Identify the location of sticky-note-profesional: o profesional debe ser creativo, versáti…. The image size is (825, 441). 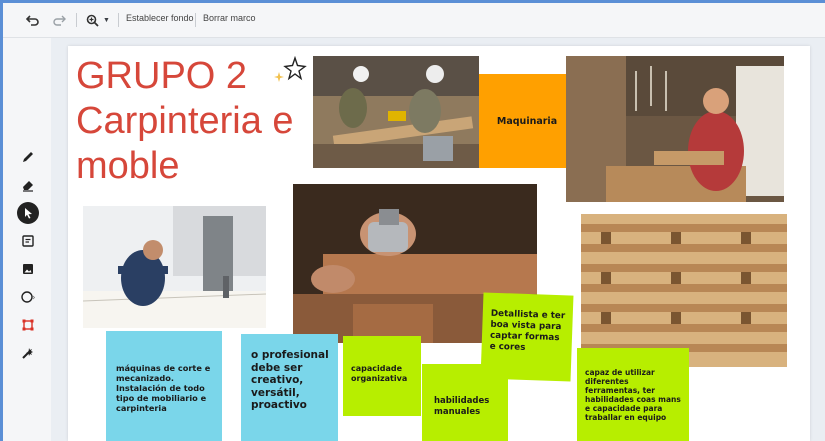
(289, 387).